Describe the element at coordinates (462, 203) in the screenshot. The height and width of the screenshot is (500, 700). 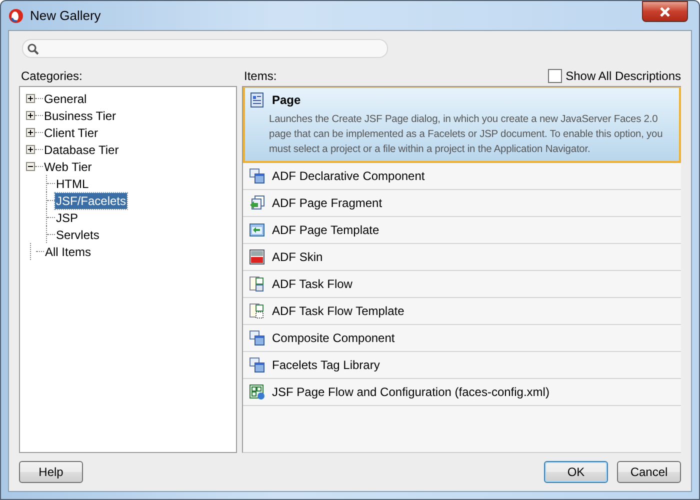
I see `gallery-item: ADF Page Fragment` at that location.